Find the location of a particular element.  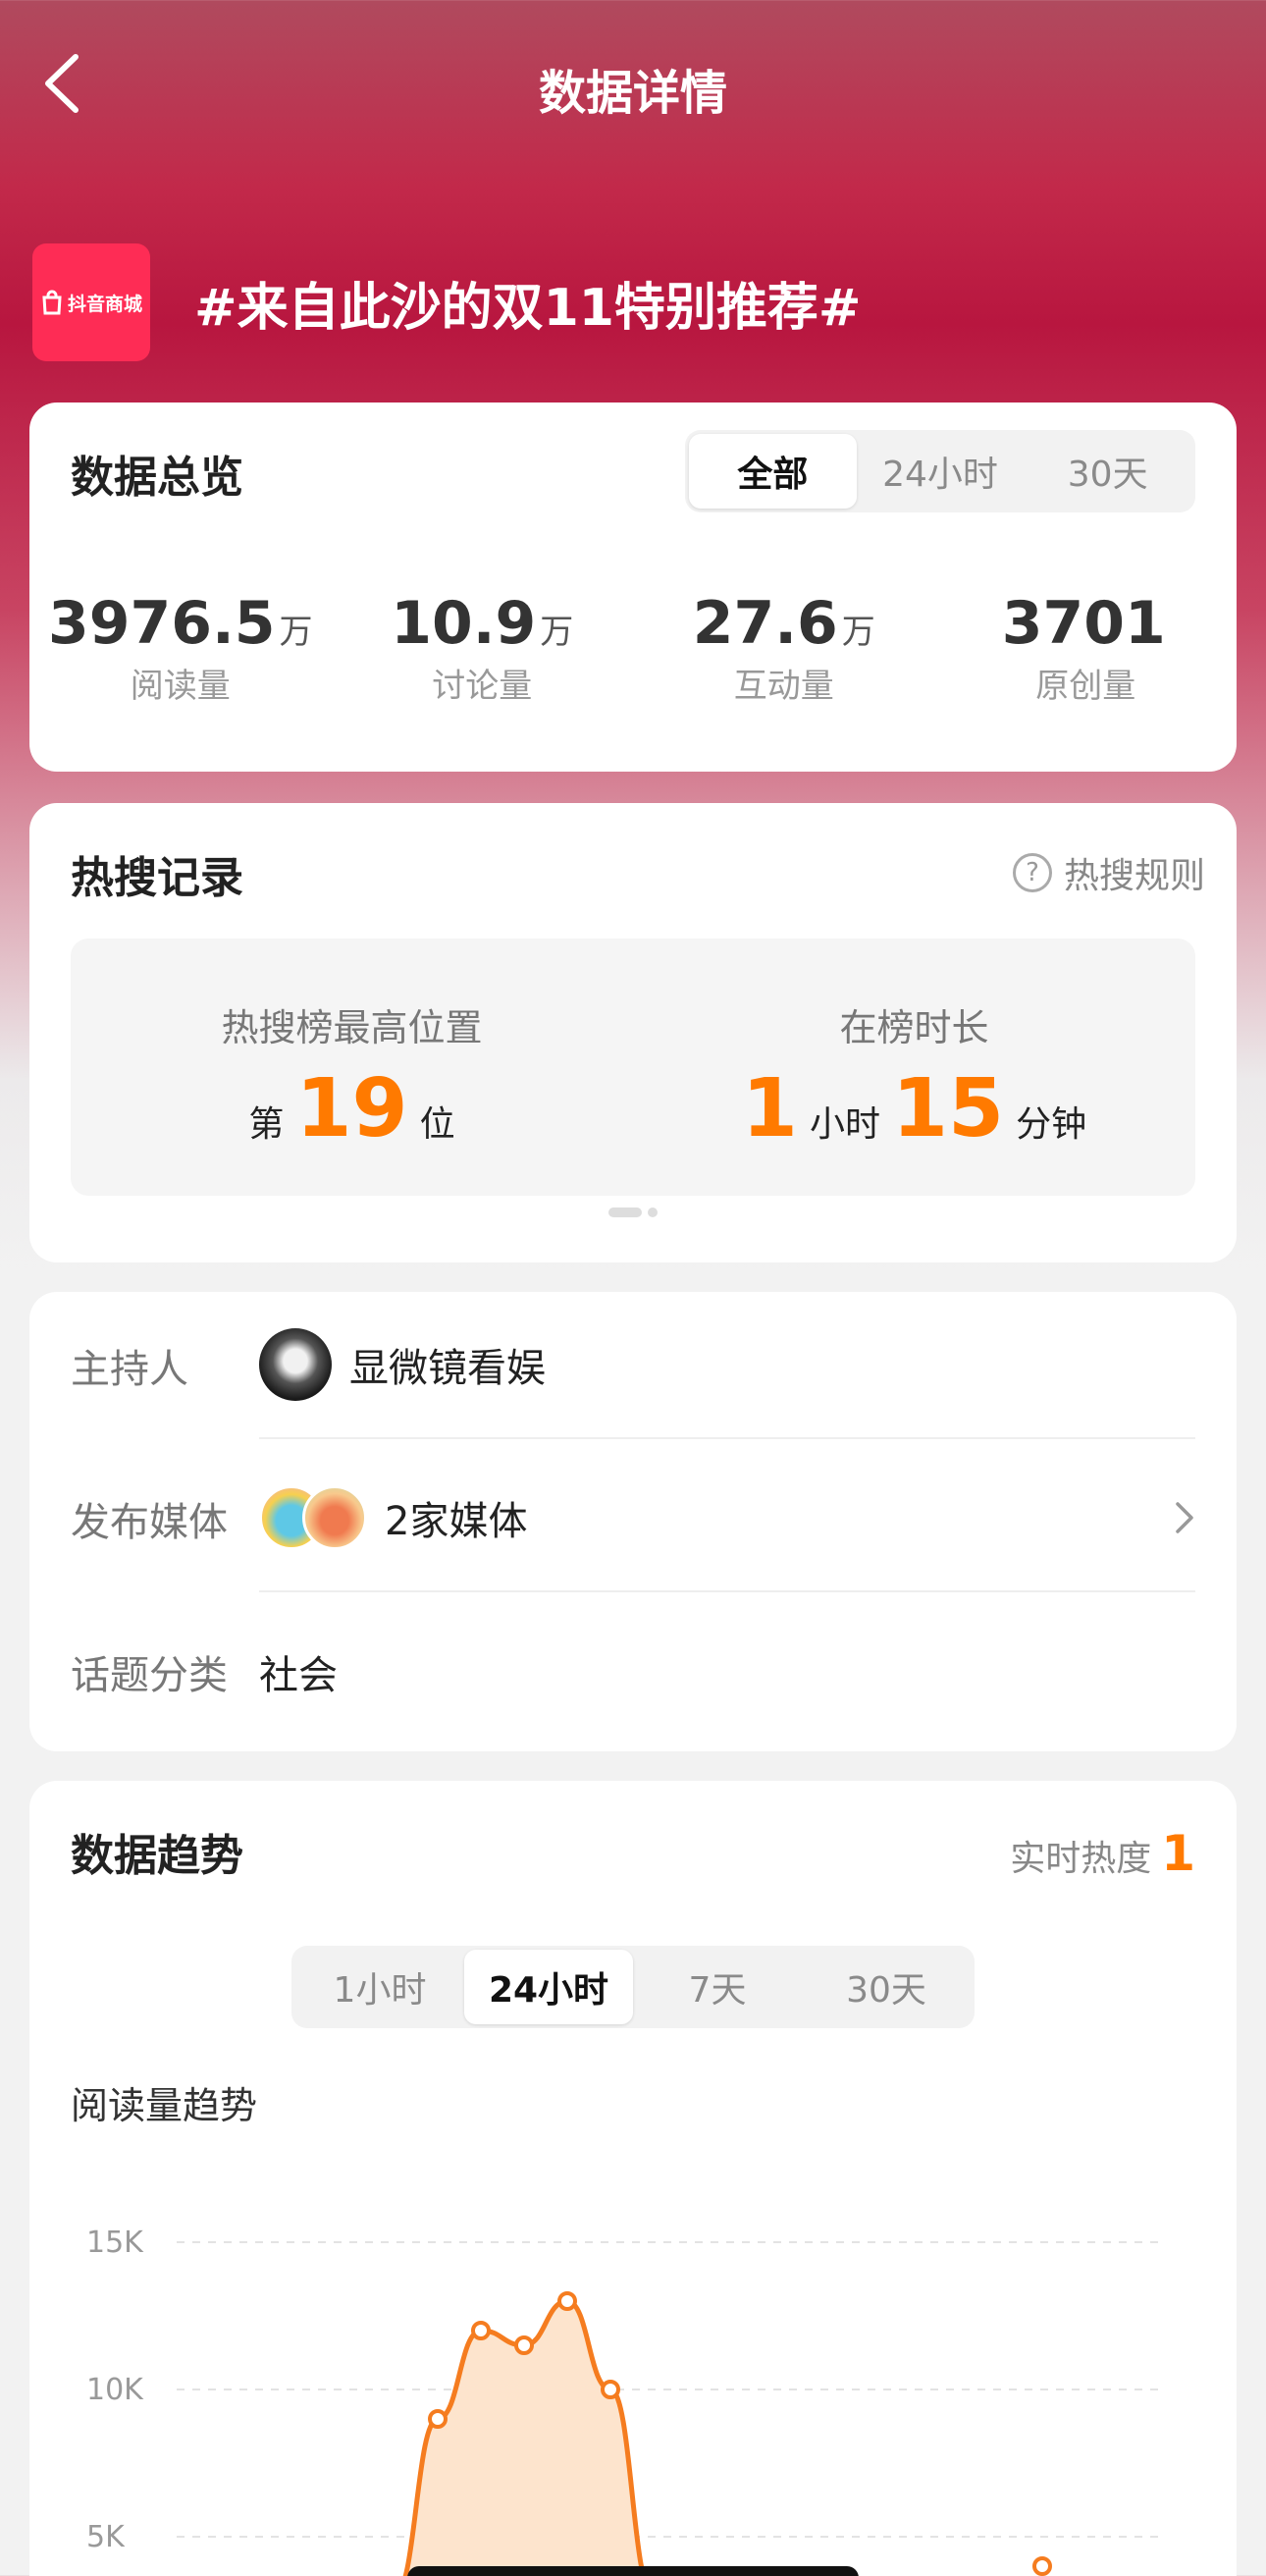

y-tick-label: 5K is located at coordinates (106, 2537).